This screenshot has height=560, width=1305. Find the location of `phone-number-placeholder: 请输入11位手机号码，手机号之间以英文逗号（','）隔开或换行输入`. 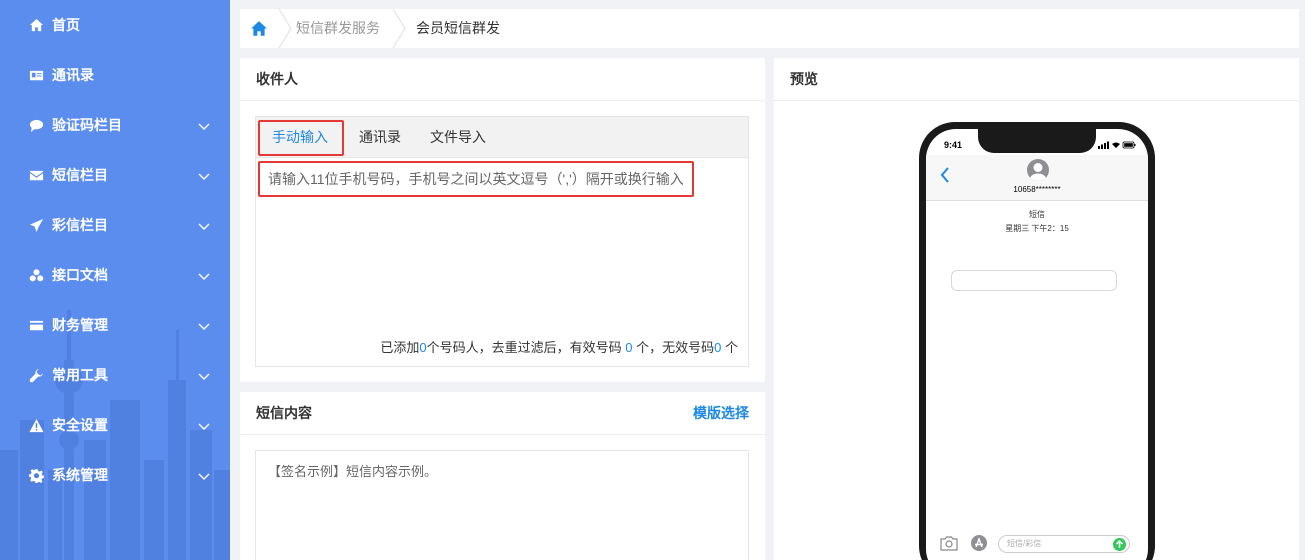

phone-number-placeholder: 请输入11位手机号码，手机号之间以英文逗号（','）隔开或换行输入 is located at coordinates (476, 179).